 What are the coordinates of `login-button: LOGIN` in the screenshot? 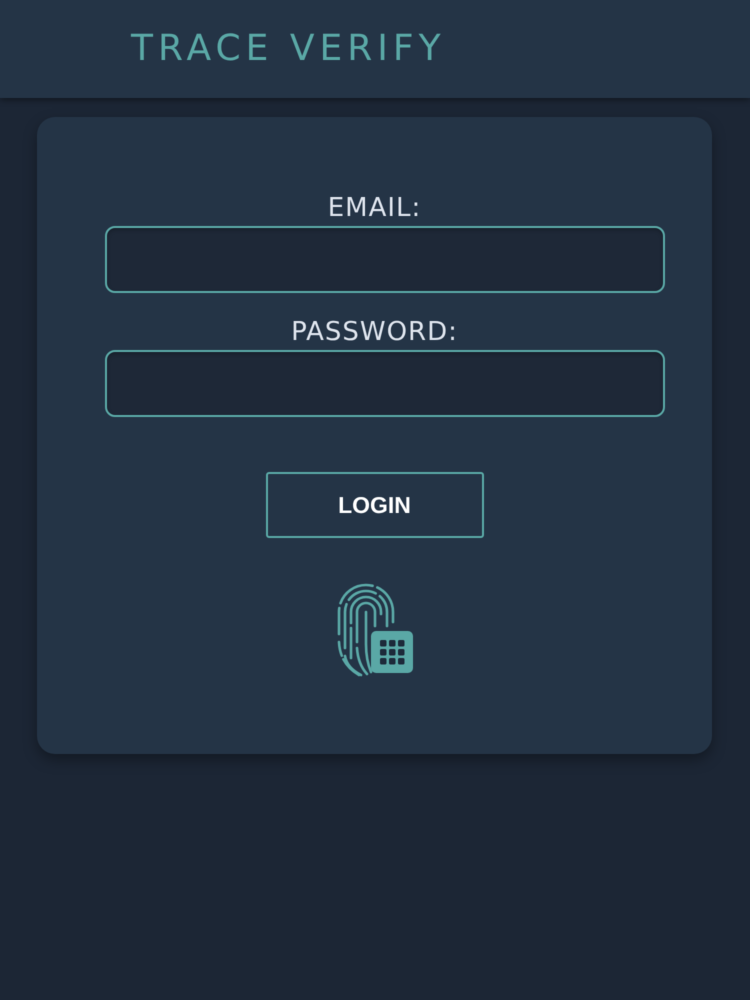 It's located at (375, 505).